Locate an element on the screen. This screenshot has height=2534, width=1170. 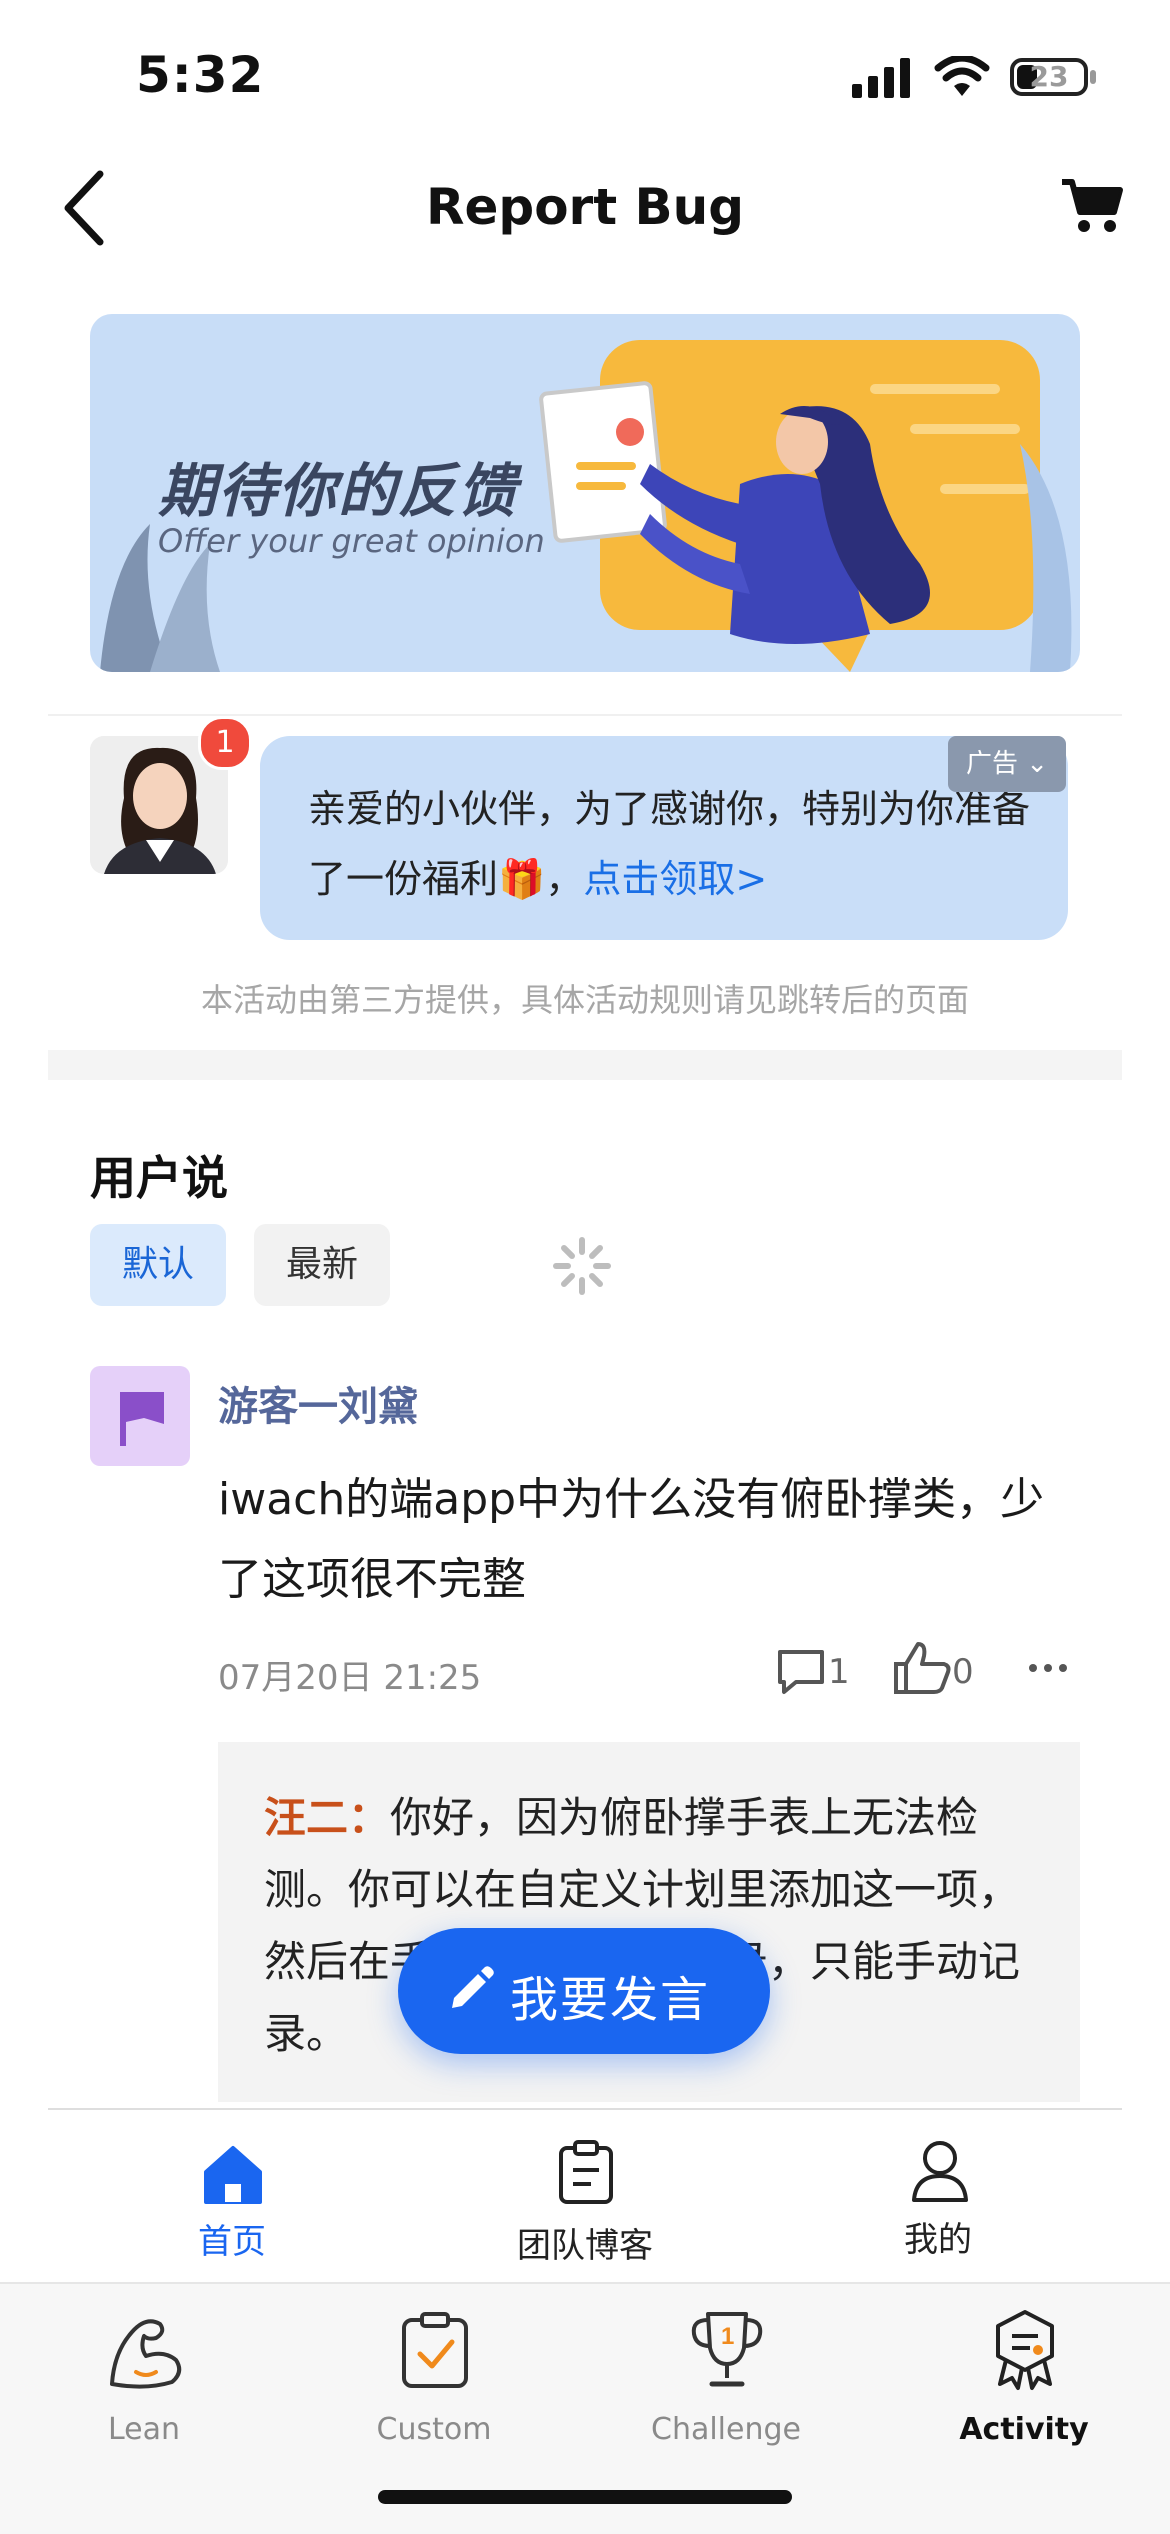
wifi-icon is located at coordinates (962, 76).